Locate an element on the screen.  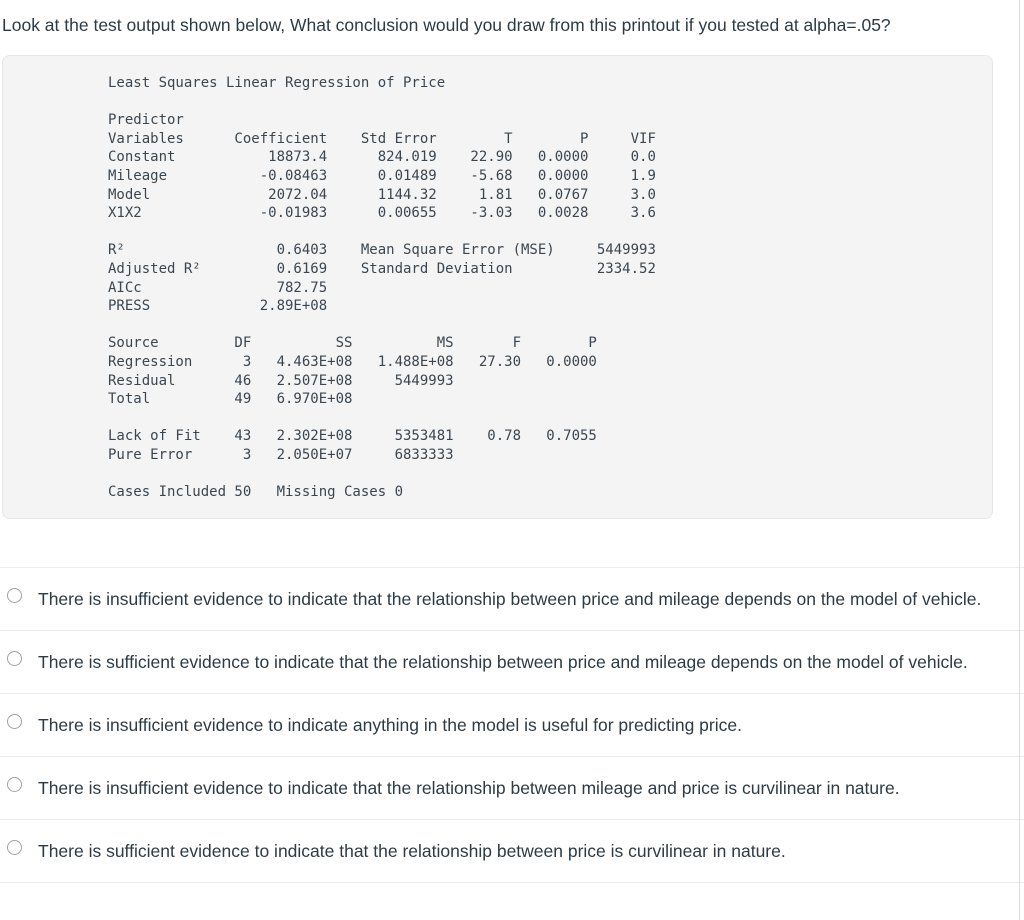
radio-button-option-b is located at coordinates (14, 658).